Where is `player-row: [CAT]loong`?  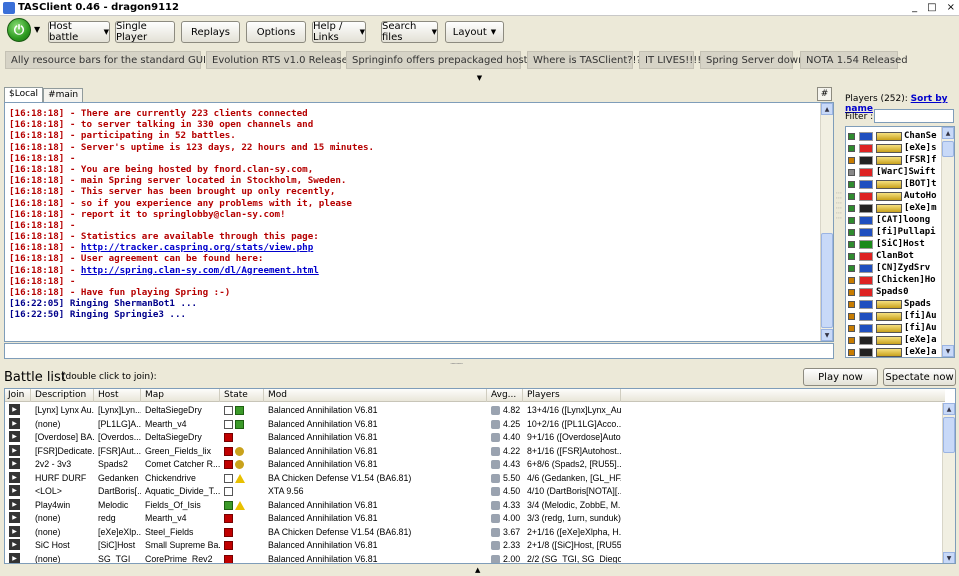 player-row: [CAT]loong is located at coordinates (889, 220).